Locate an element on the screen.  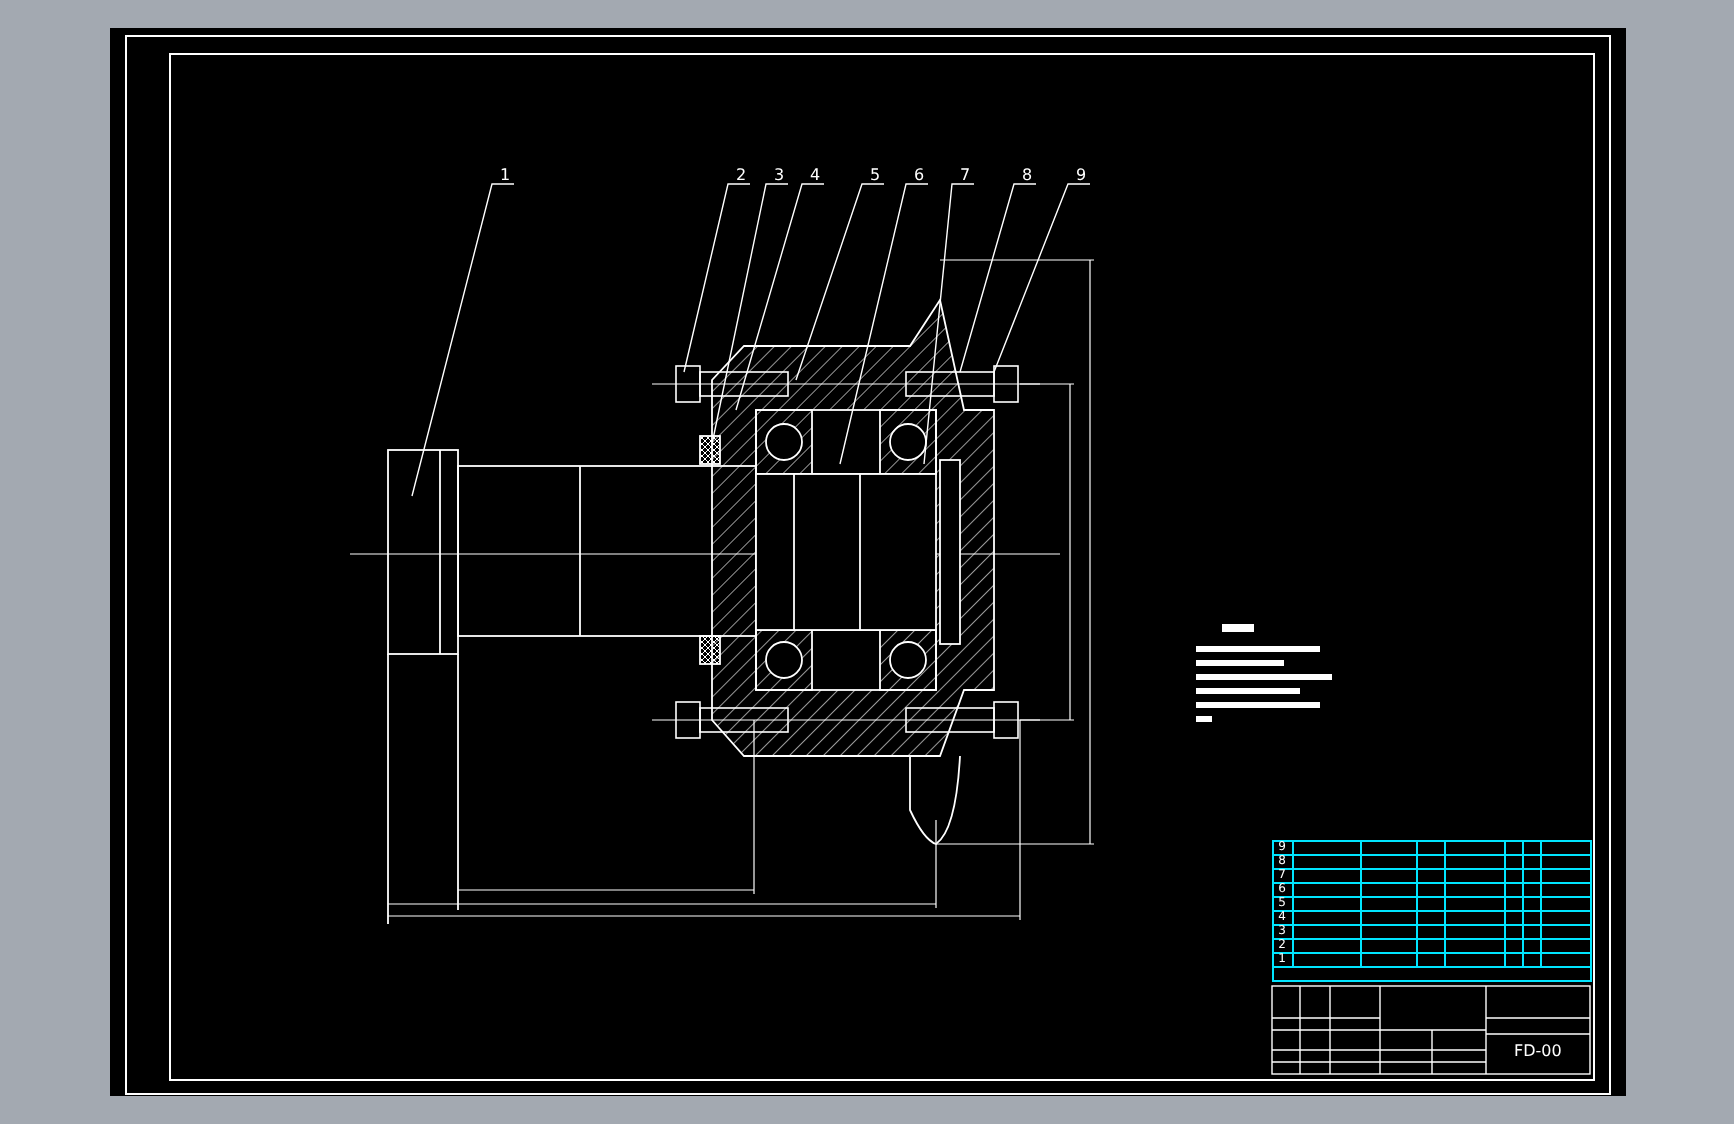
part-number: 6 is located at coordinates (918, 175).